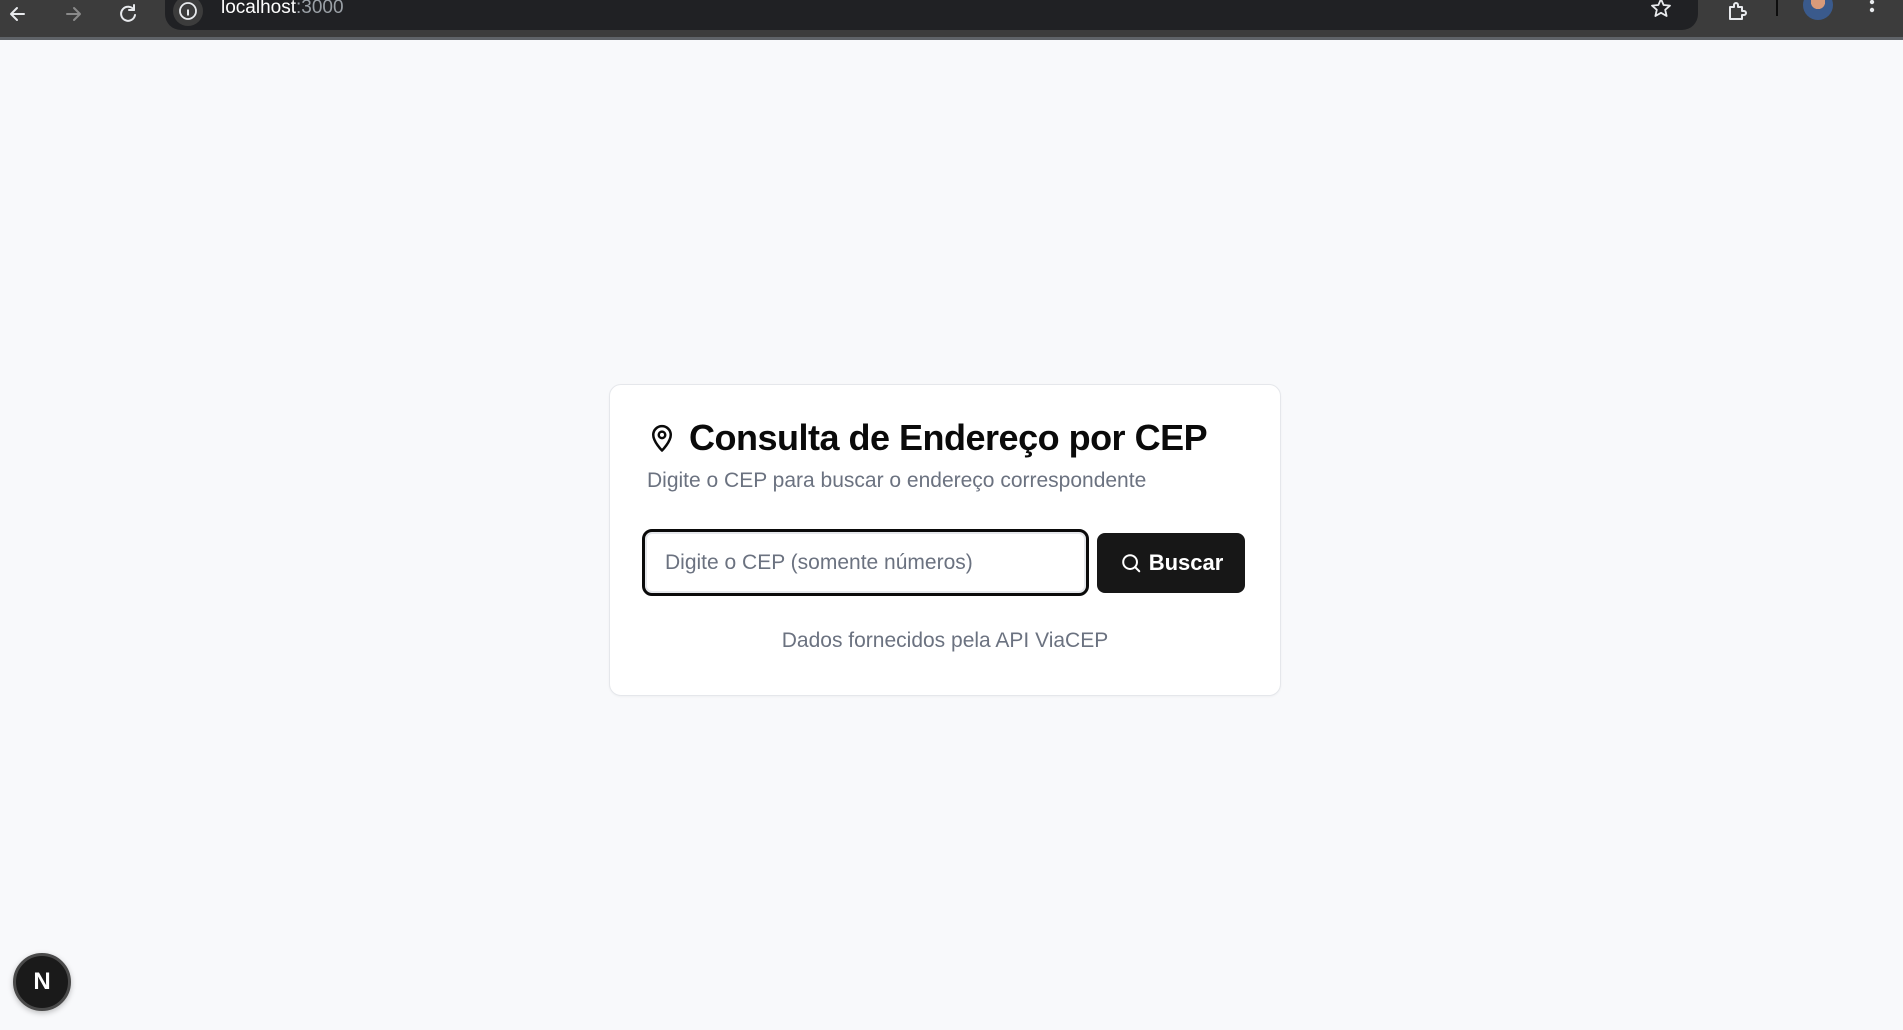  I want to click on kebab-menu-icon, so click(1872, 6).